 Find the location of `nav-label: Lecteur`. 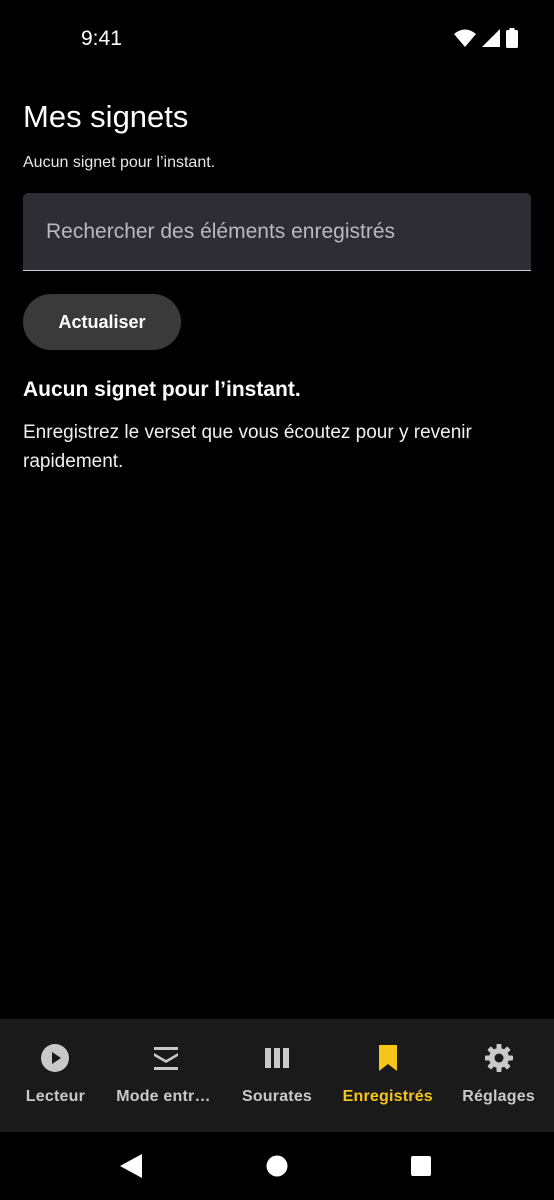

nav-label: Lecteur is located at coordinates (55, 1096).